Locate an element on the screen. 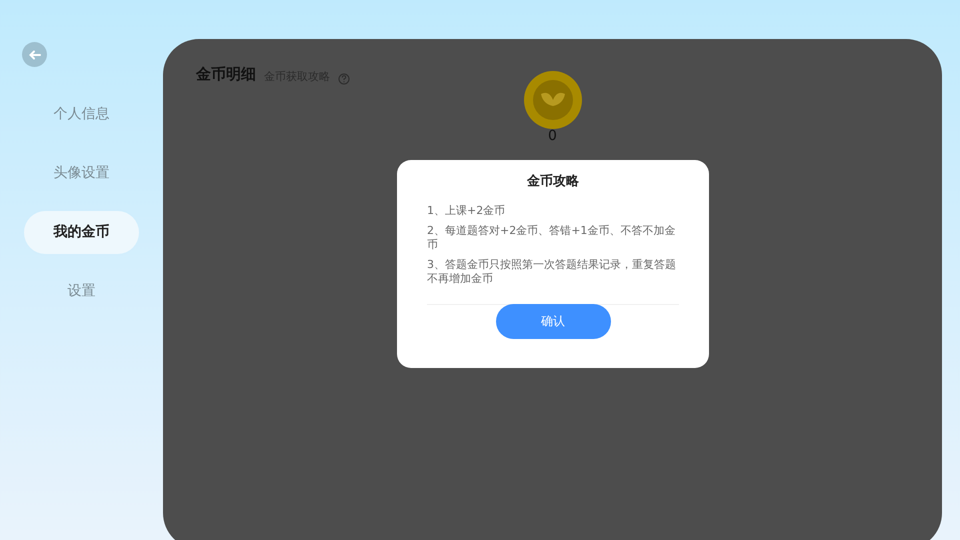  back-arrow-icon is located at coordinates (34, 55).